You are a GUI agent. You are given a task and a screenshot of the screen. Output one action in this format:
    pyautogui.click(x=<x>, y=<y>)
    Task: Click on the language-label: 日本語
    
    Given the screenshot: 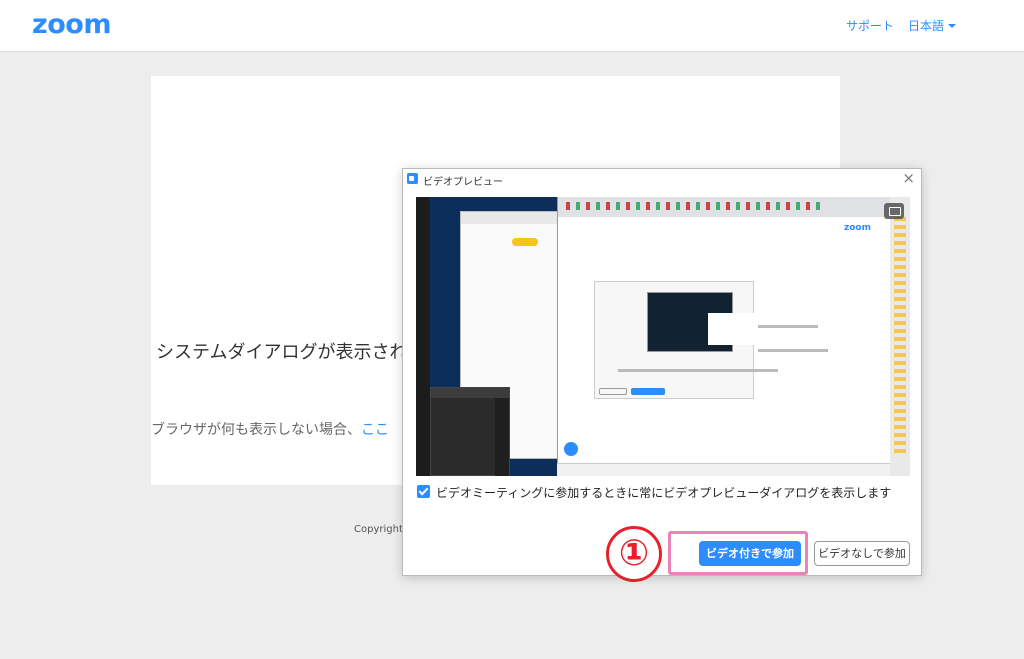 What is the action you would take?
    pyautogui.click(x=926, y=26)
    